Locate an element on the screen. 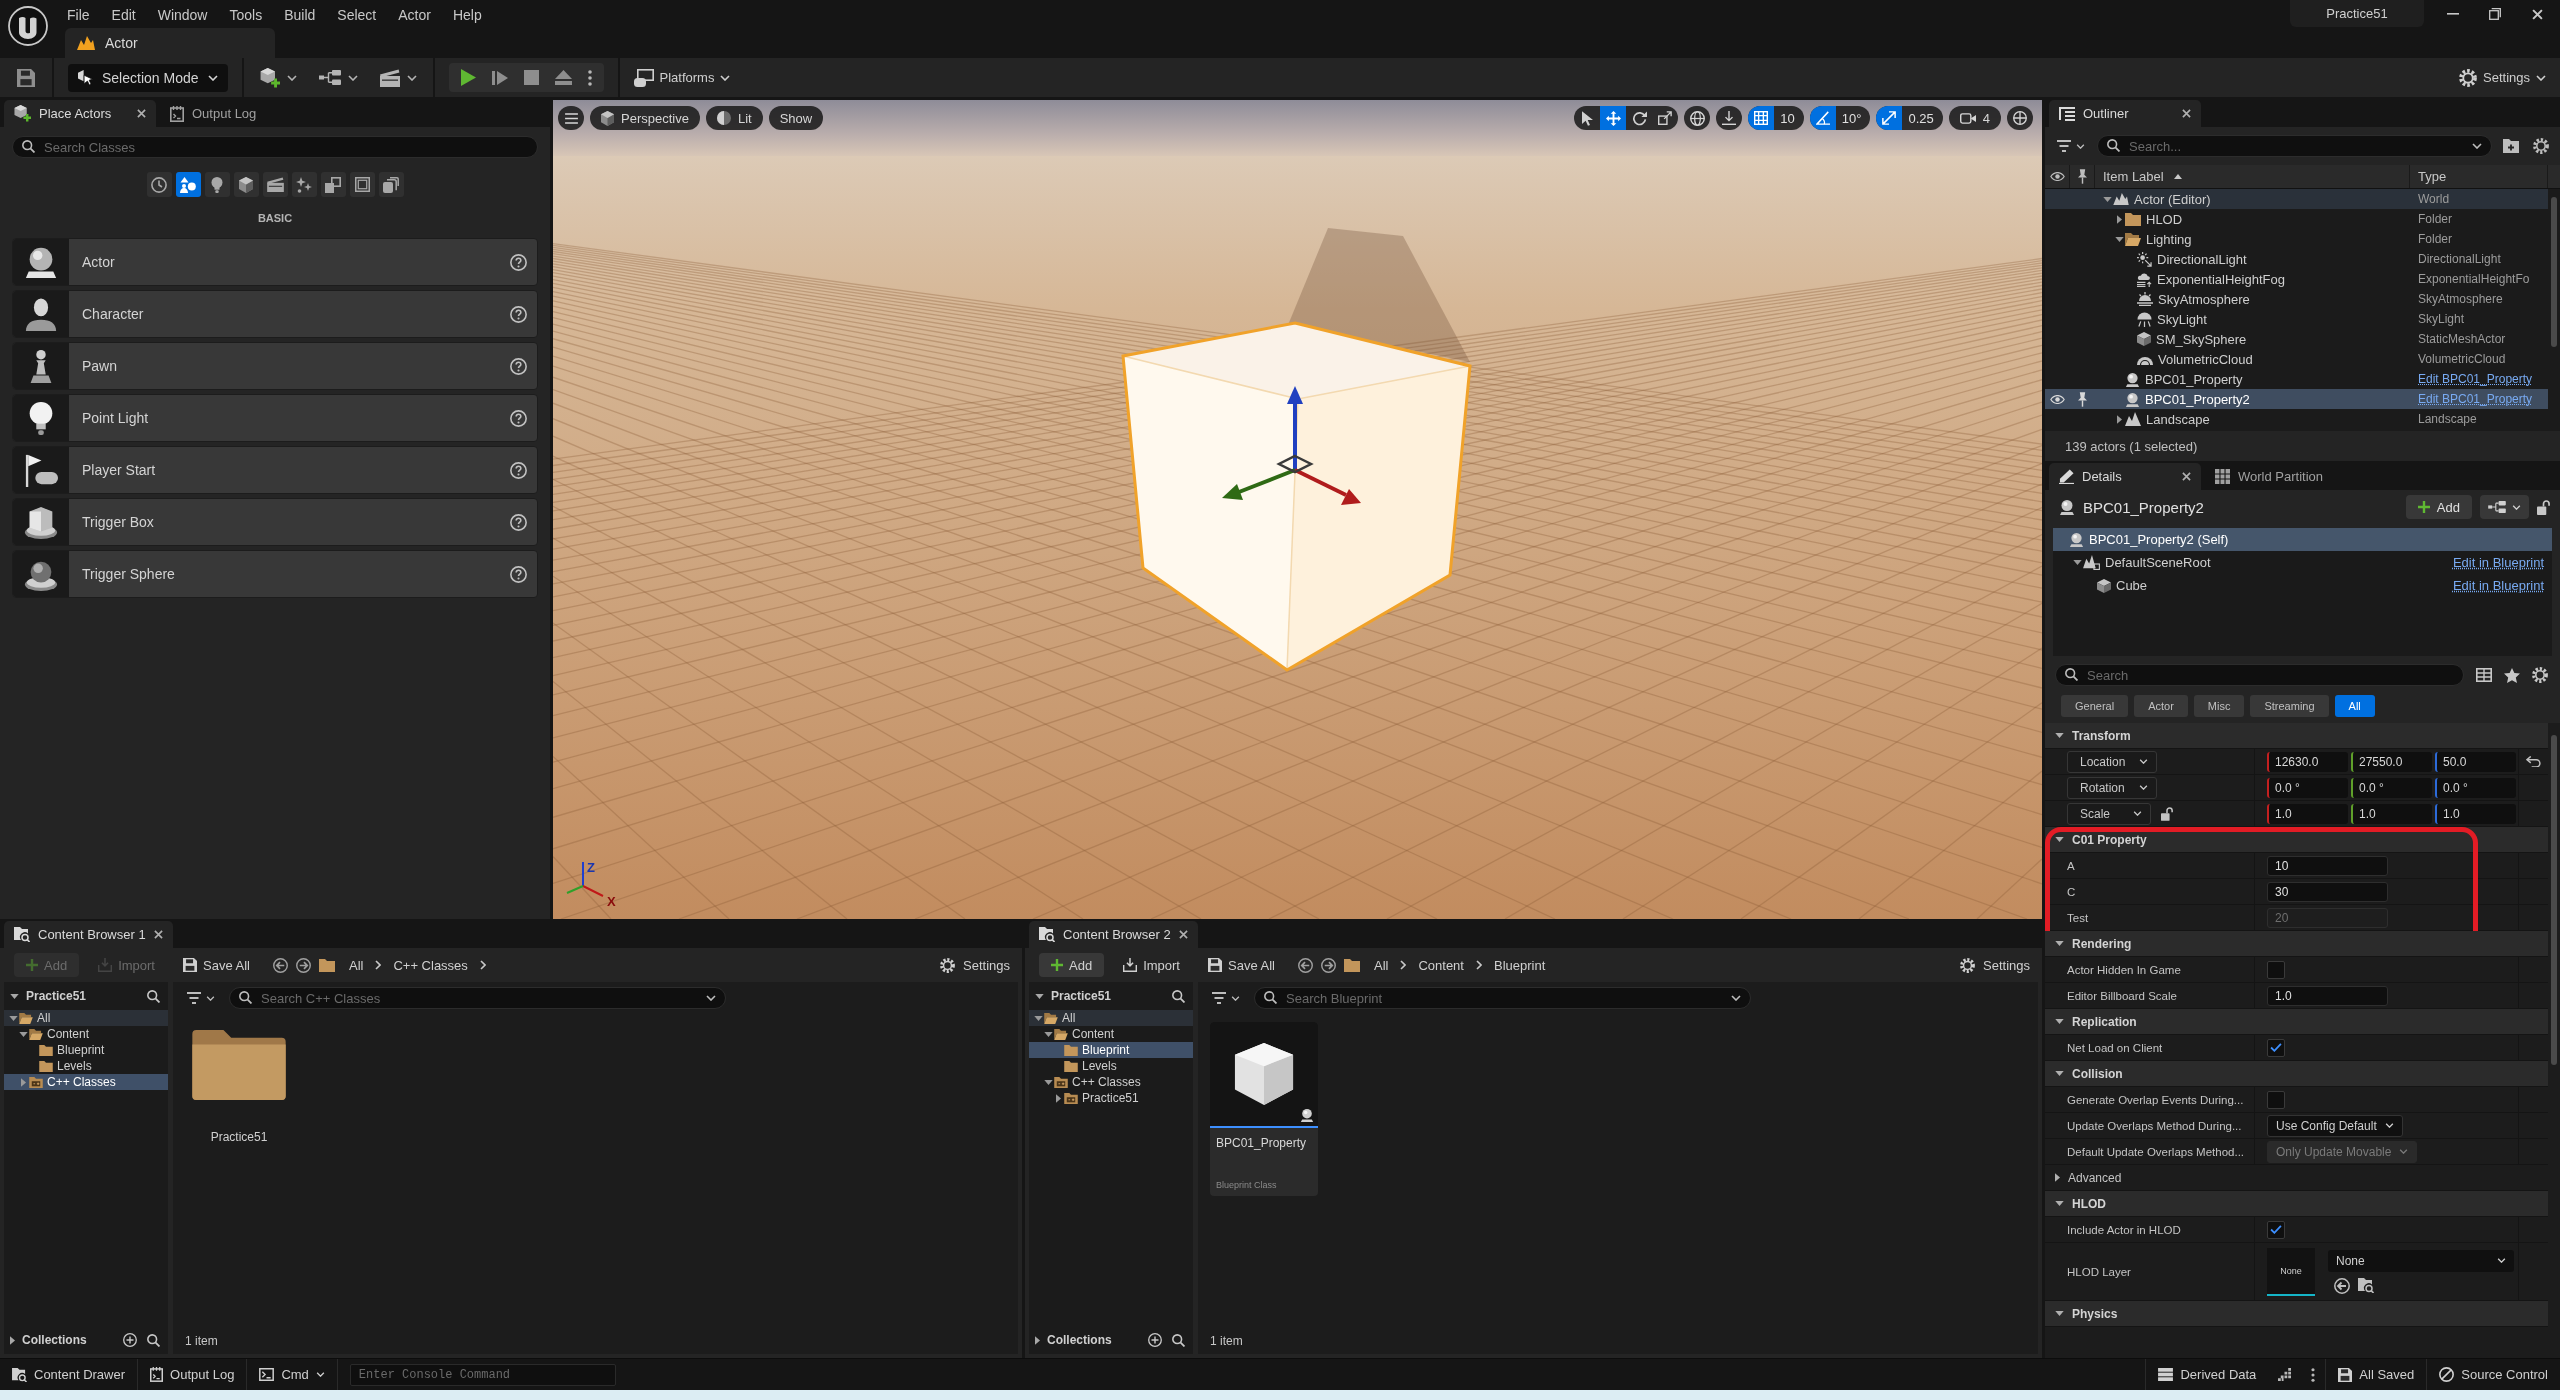 Image resolution: width=2560 pixels, height=1400 pixels. search-field: Search Blueprint is located at coordinates (1502, 998).